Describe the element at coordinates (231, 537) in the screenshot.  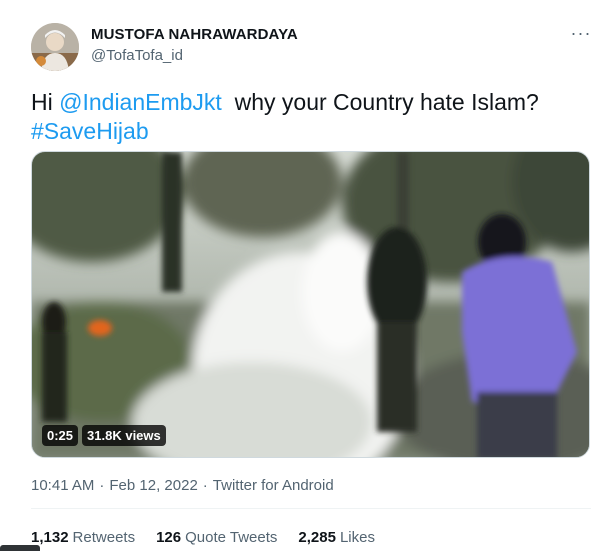
I see `quote-tweets-label: Quote Tweets` at that location.